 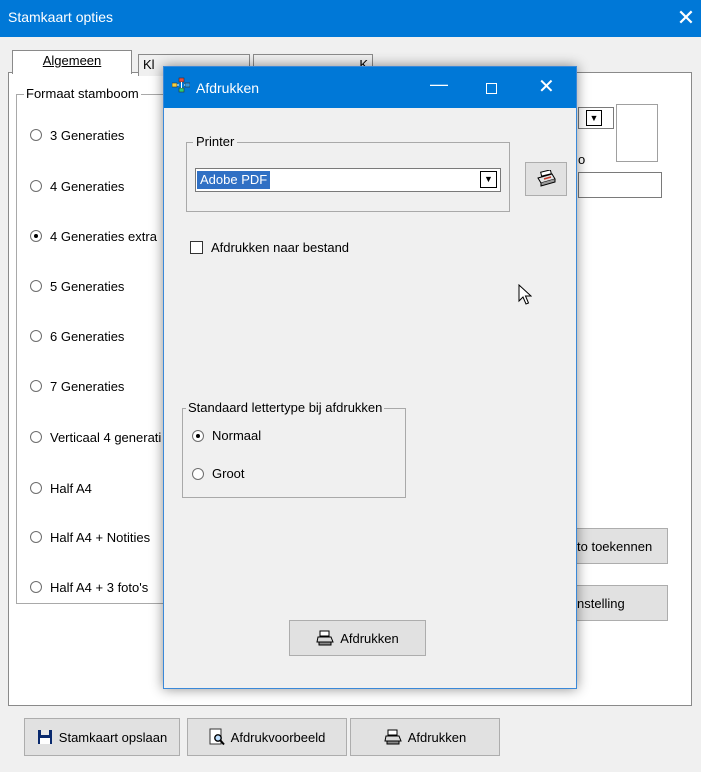 I want to click on print-button: Afdrukken, so click(x=425, y=737).